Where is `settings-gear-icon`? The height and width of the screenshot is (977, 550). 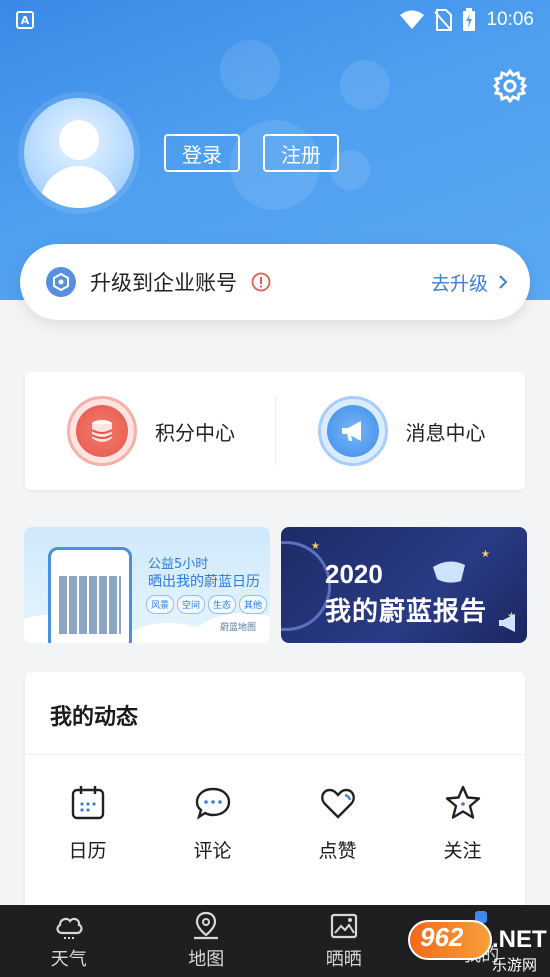
settings-gear-icon is located at coordinates (510, 86).